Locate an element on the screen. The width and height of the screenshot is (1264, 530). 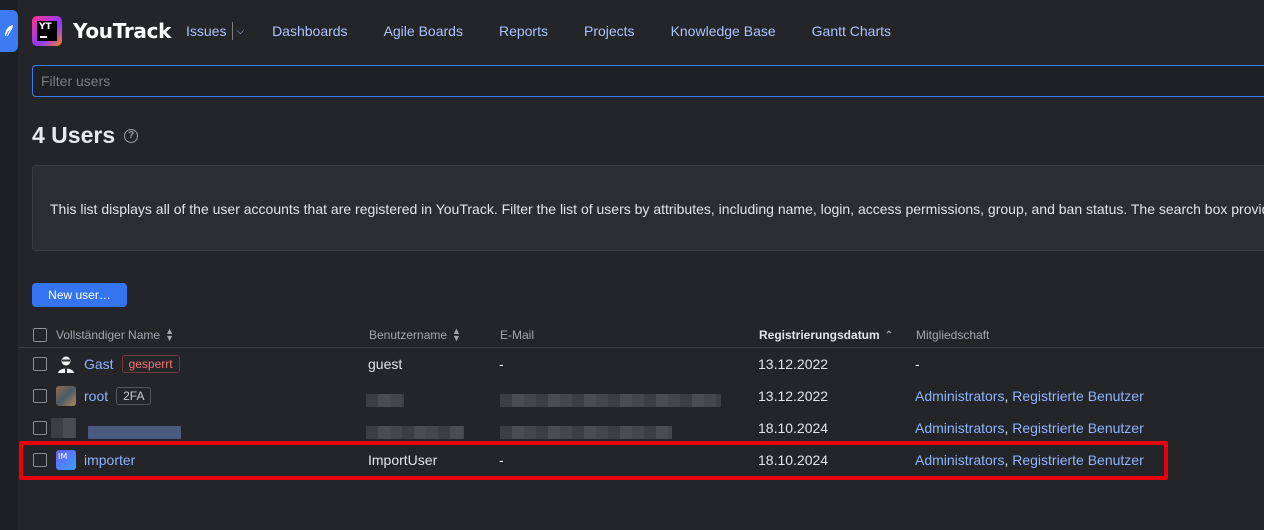
filter-users-field is located at coordinates (648, 81).